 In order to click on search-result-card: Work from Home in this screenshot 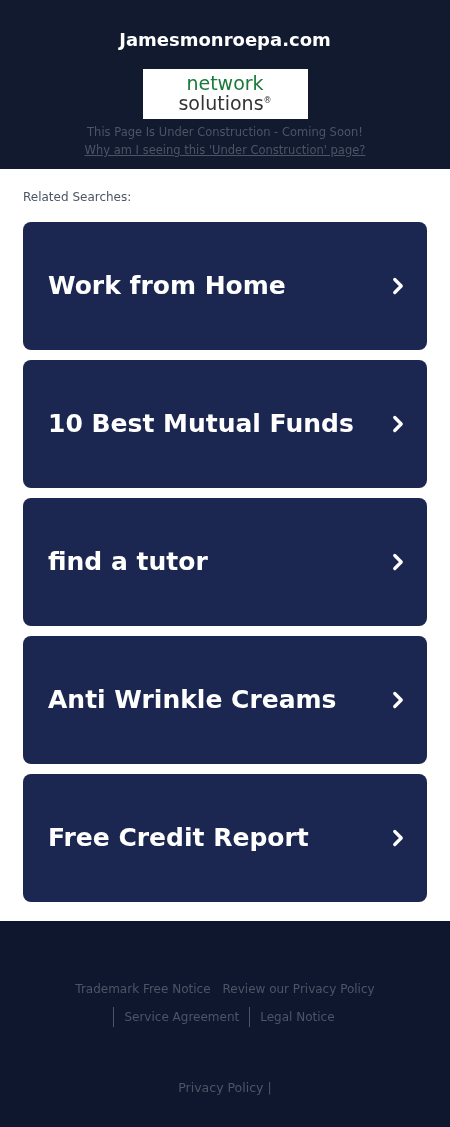, I will do `click(225, 286)`.